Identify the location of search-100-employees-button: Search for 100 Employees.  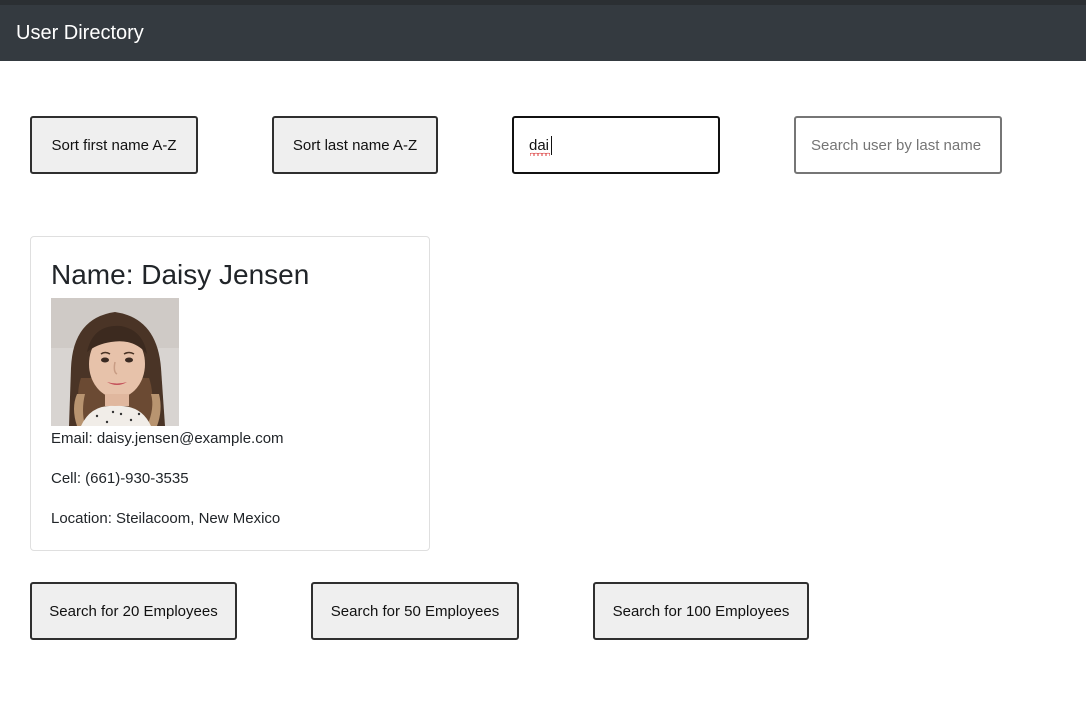
(701, 611).